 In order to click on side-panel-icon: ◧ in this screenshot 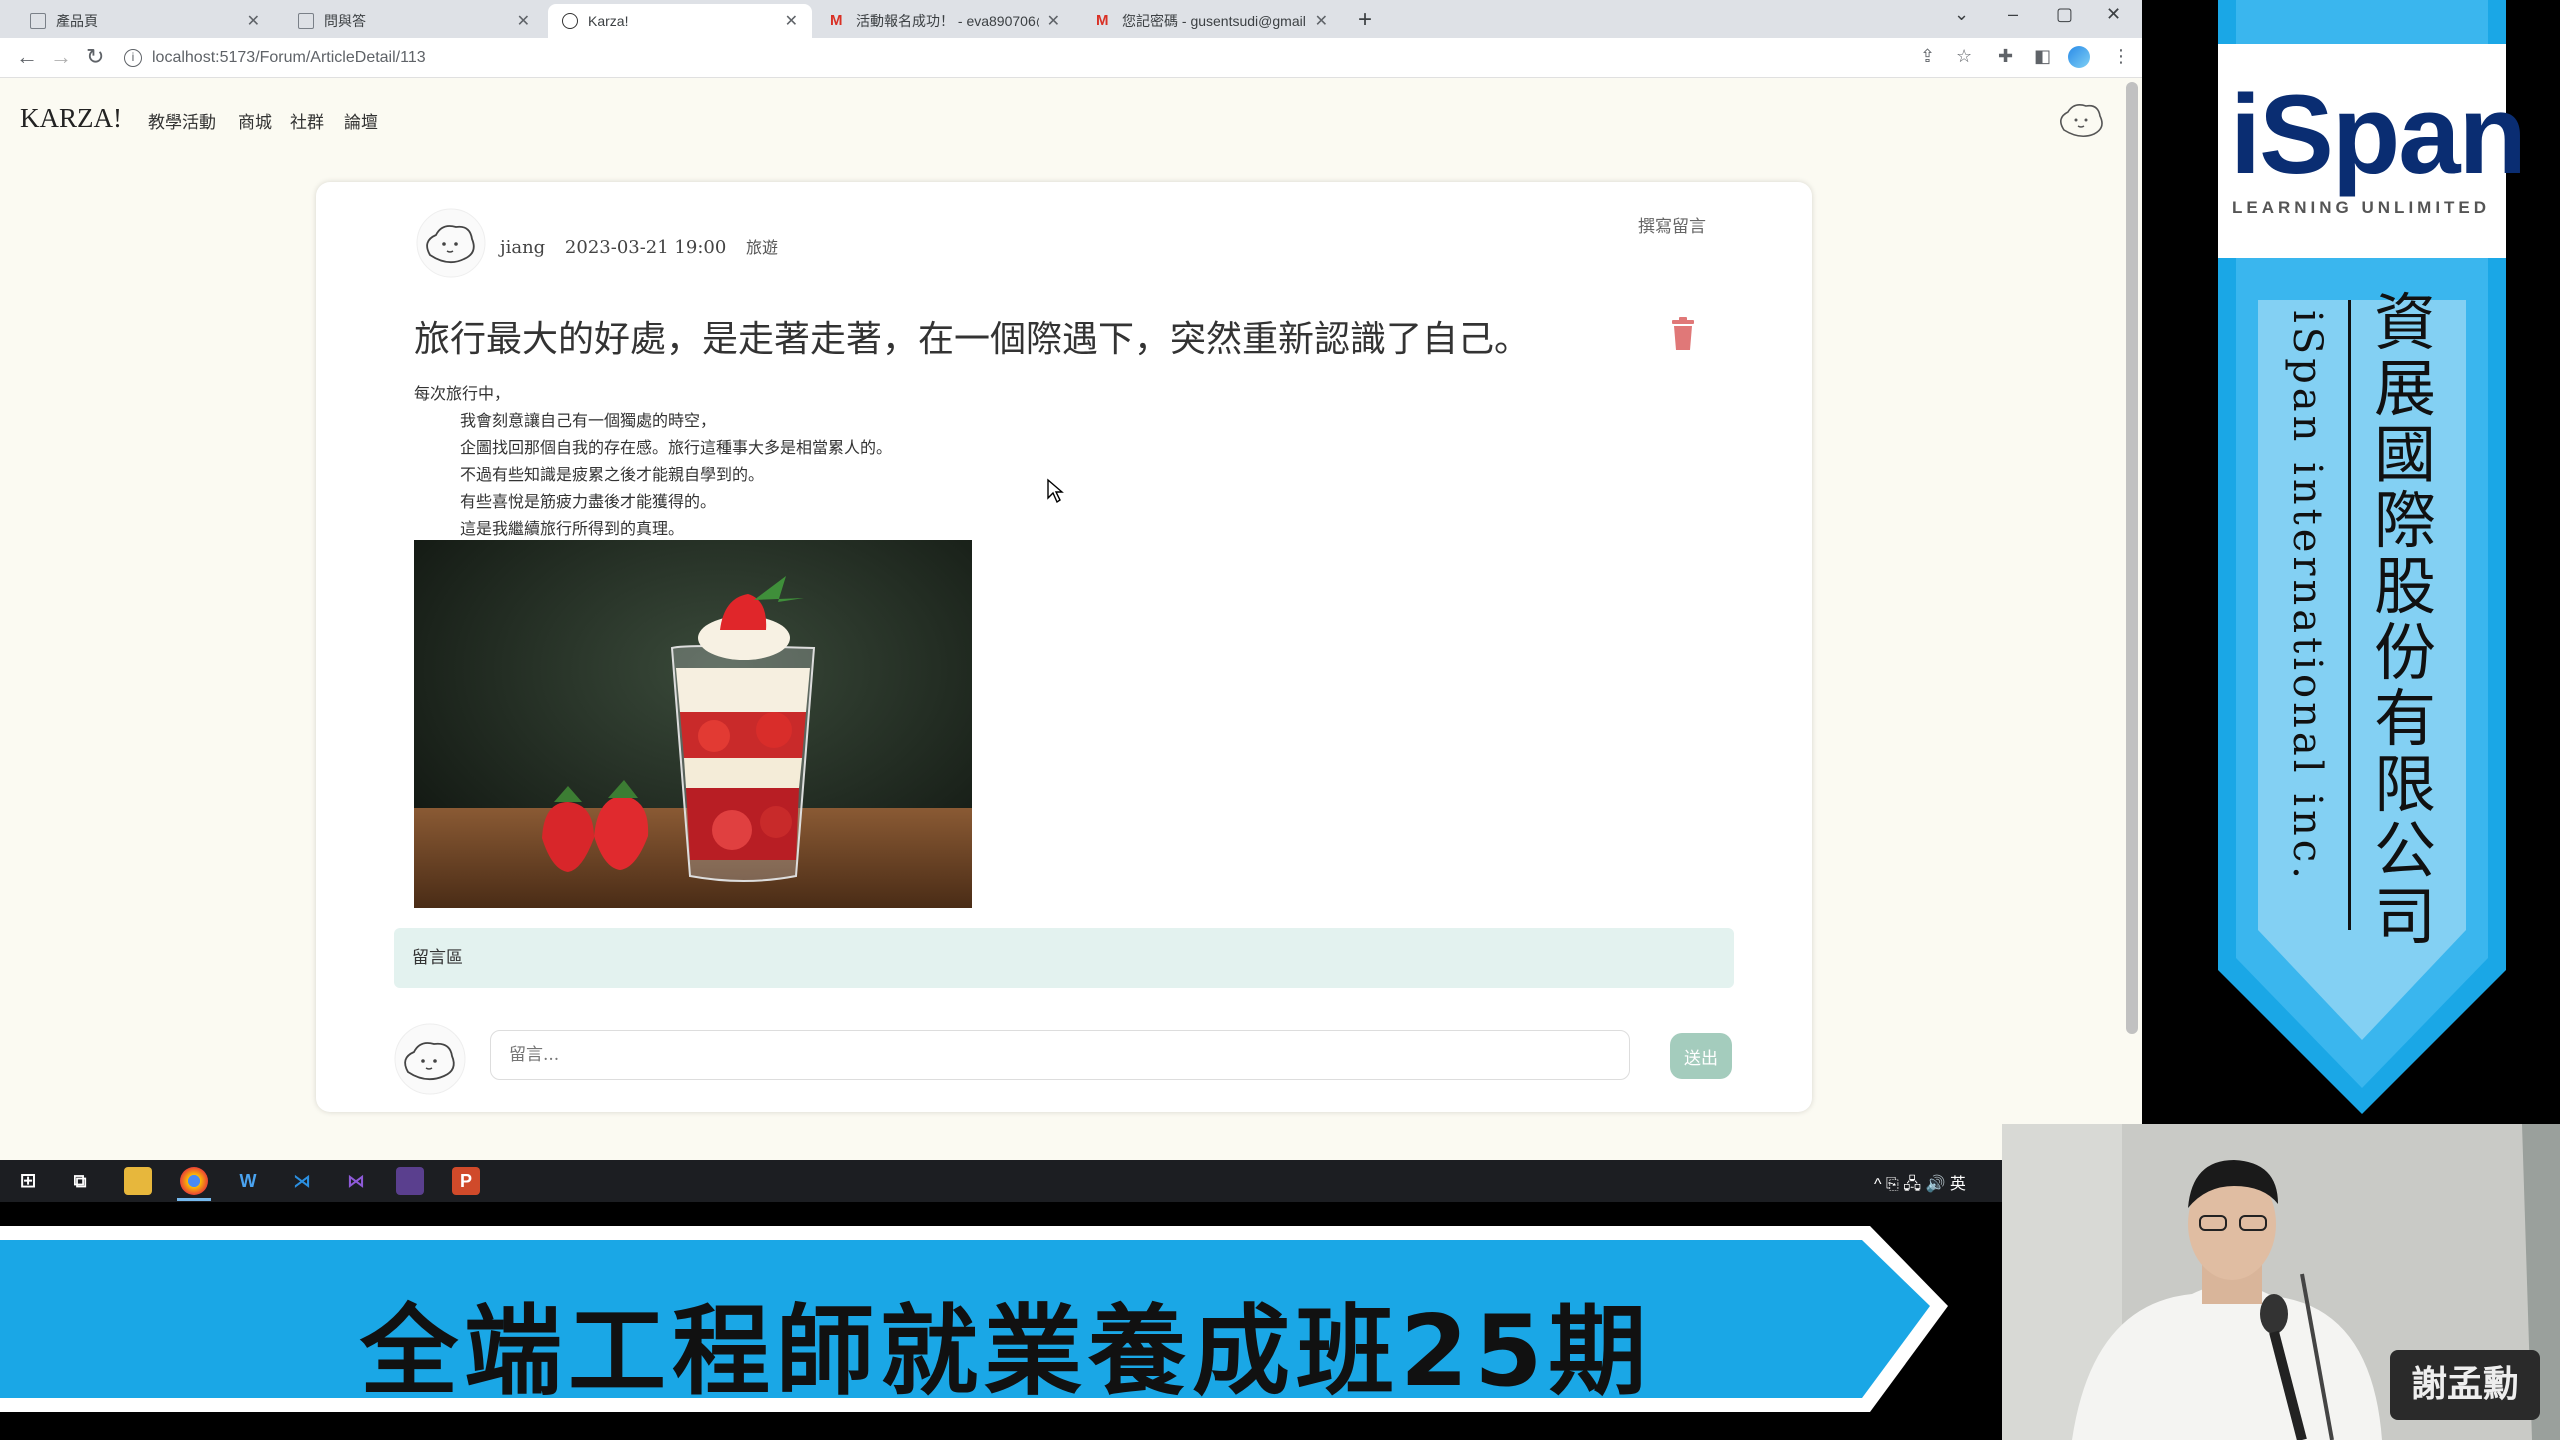, I will do `click(2042, 56)`.